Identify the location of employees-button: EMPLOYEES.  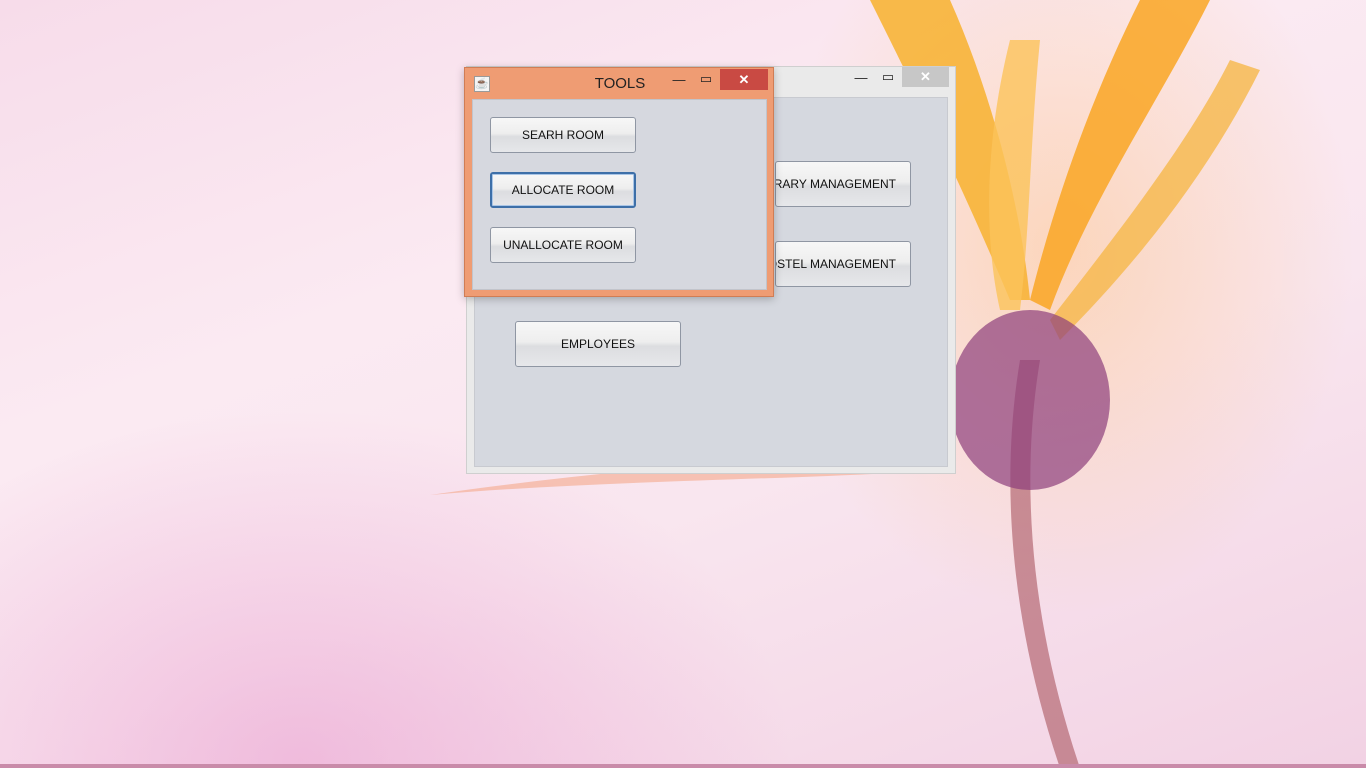
(598, 344).